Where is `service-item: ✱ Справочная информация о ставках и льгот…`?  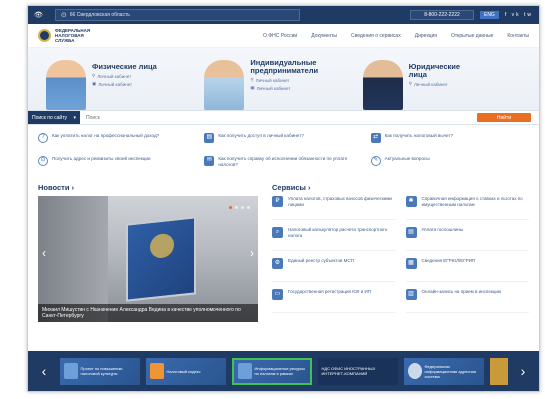
service-item: ✱ Справочная информация о ставках и льгот… is located at coordinates (467, 208).